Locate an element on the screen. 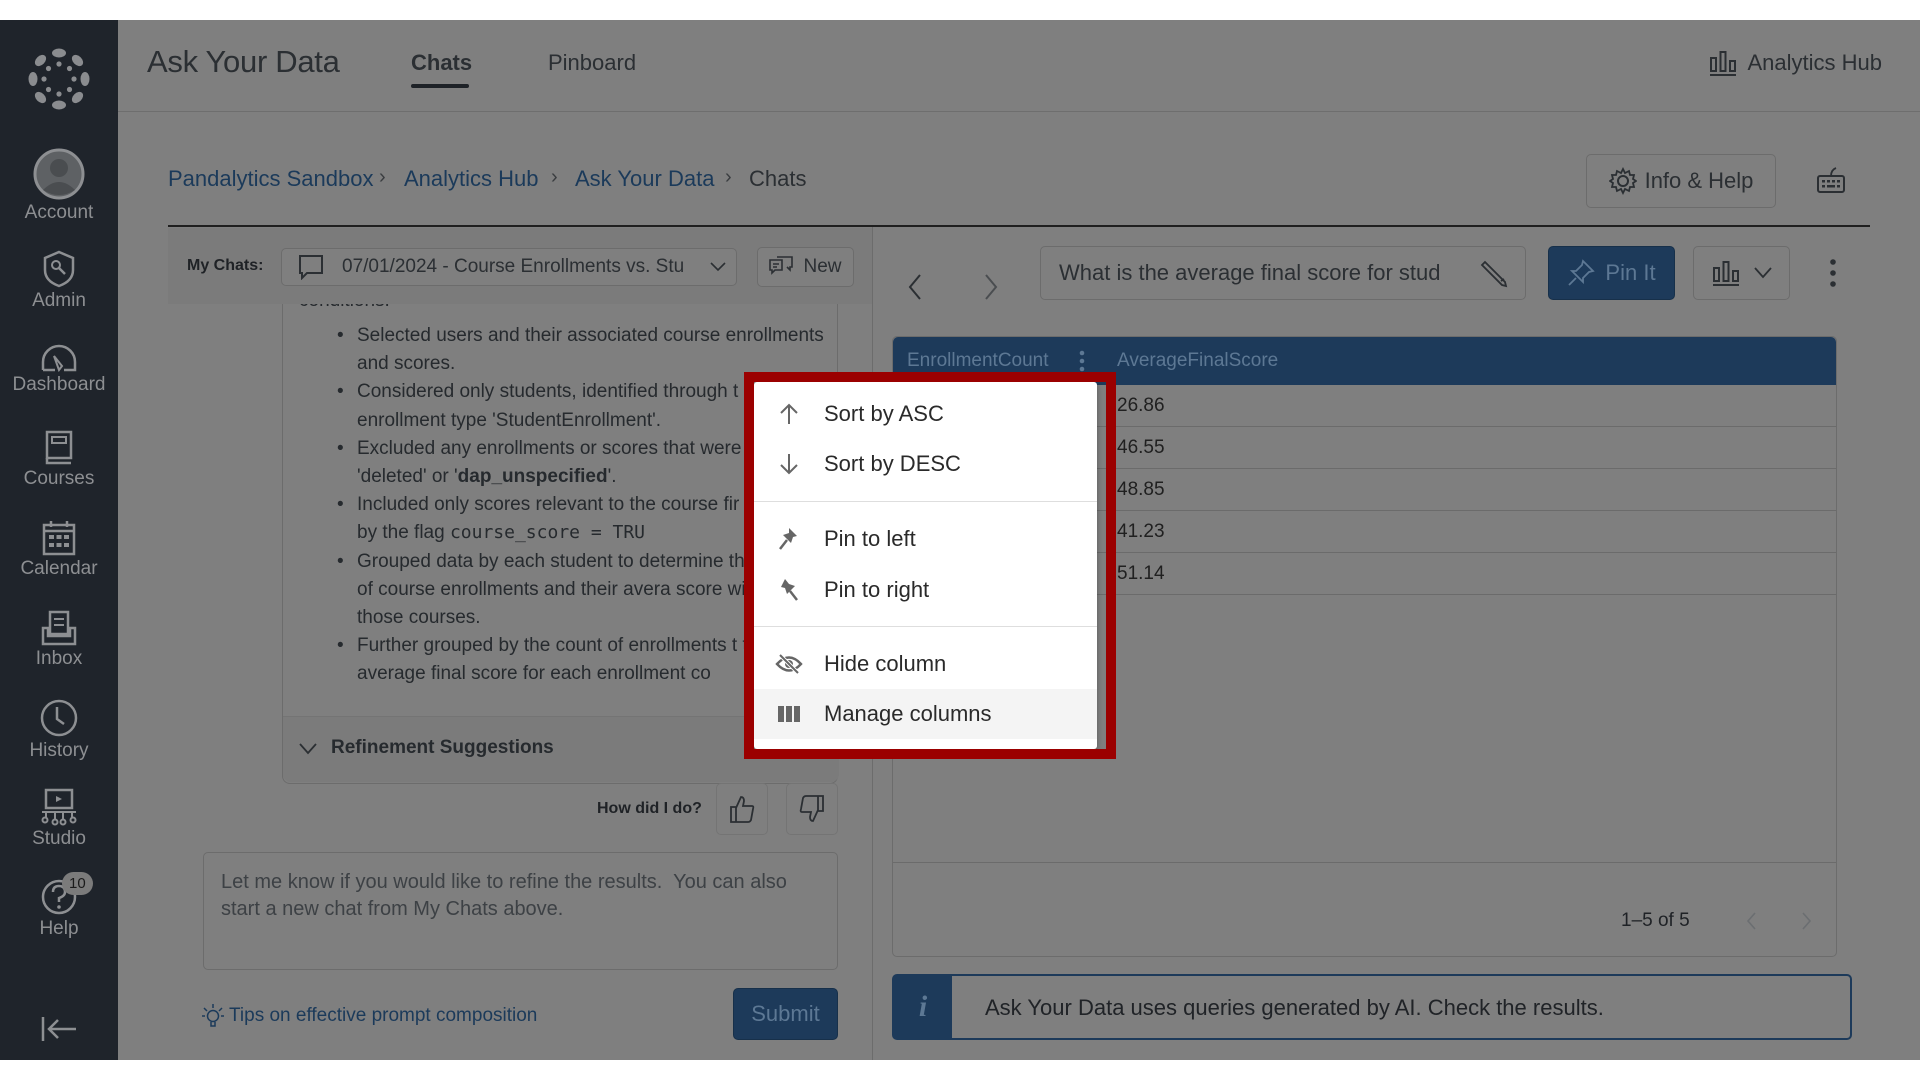  sidebar-item-label: Admin is located at coordinates (59, 300).